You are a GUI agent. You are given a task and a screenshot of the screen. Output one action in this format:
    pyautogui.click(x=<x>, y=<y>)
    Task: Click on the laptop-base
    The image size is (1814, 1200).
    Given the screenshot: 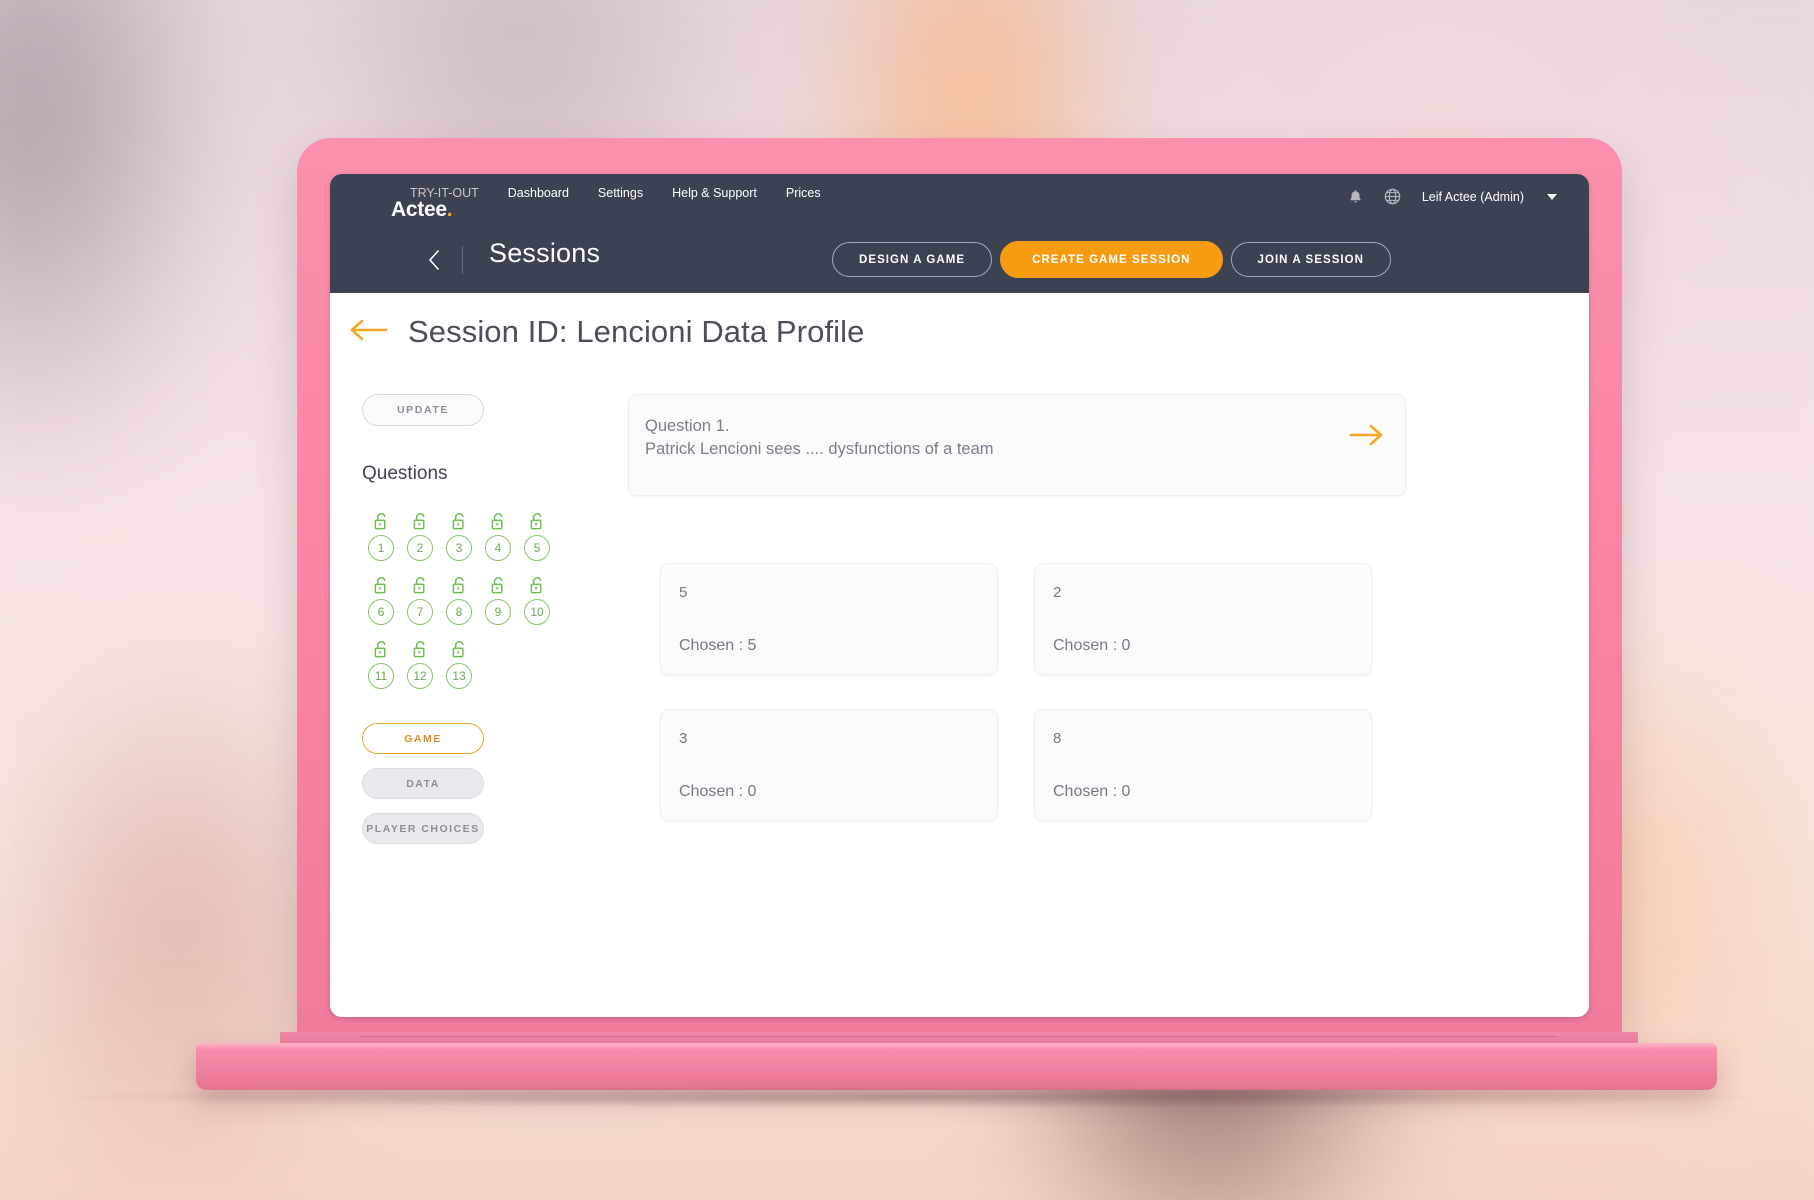 What is the action you would take?
    pyautogui.click(x=956, y=1066)
    